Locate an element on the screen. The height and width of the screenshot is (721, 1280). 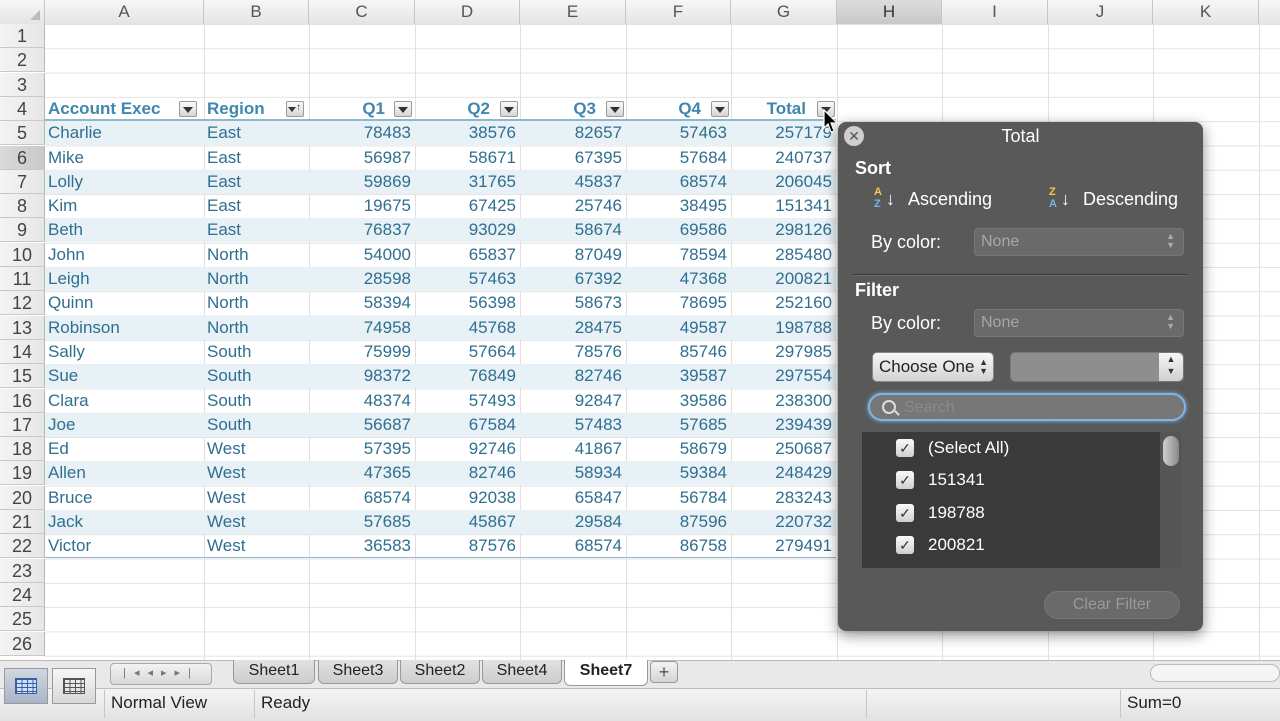
table-cell: 248429 is located at coordinates (783, 473).